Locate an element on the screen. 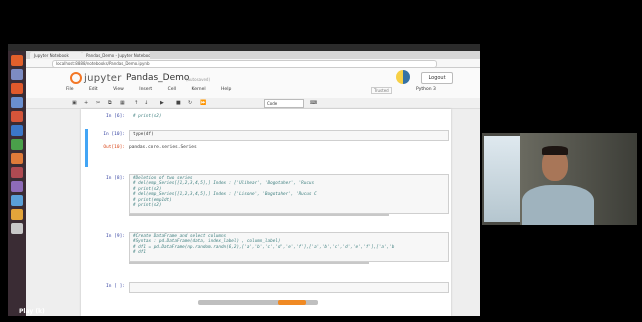  checkpoint-status: (autosaved) is located at coordinates (198, 79).